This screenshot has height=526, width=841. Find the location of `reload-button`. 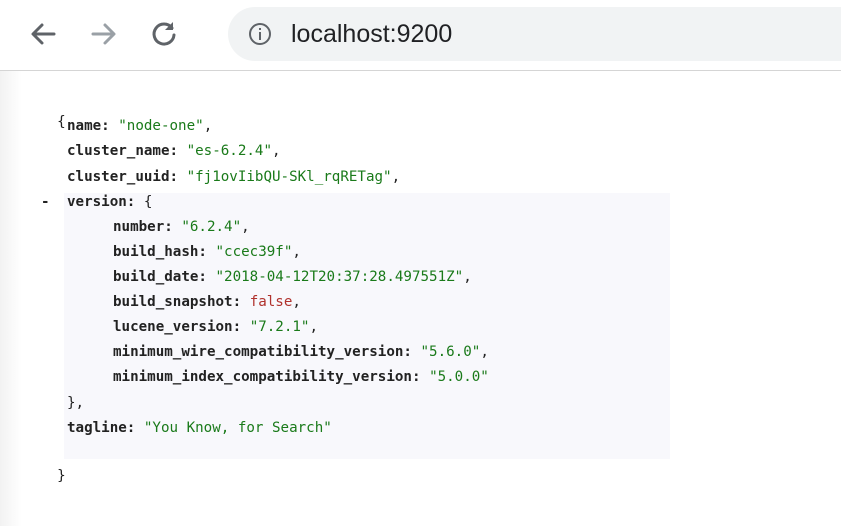

reload-button is located at coordinates (164, 34).